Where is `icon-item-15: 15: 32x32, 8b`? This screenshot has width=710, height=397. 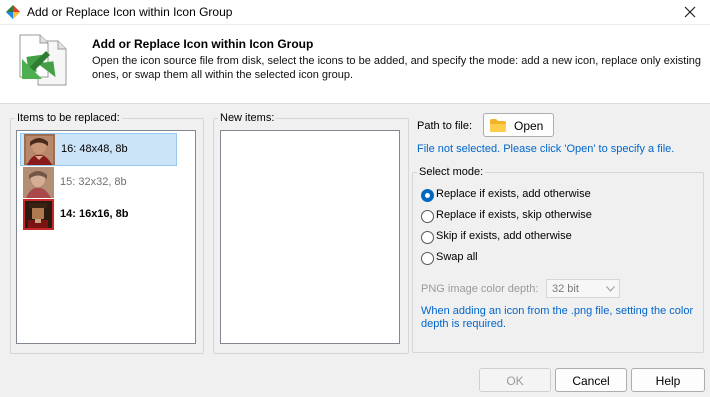
icon-item-15: 15: 32x32, 8b is located at coordinates (97, 182).